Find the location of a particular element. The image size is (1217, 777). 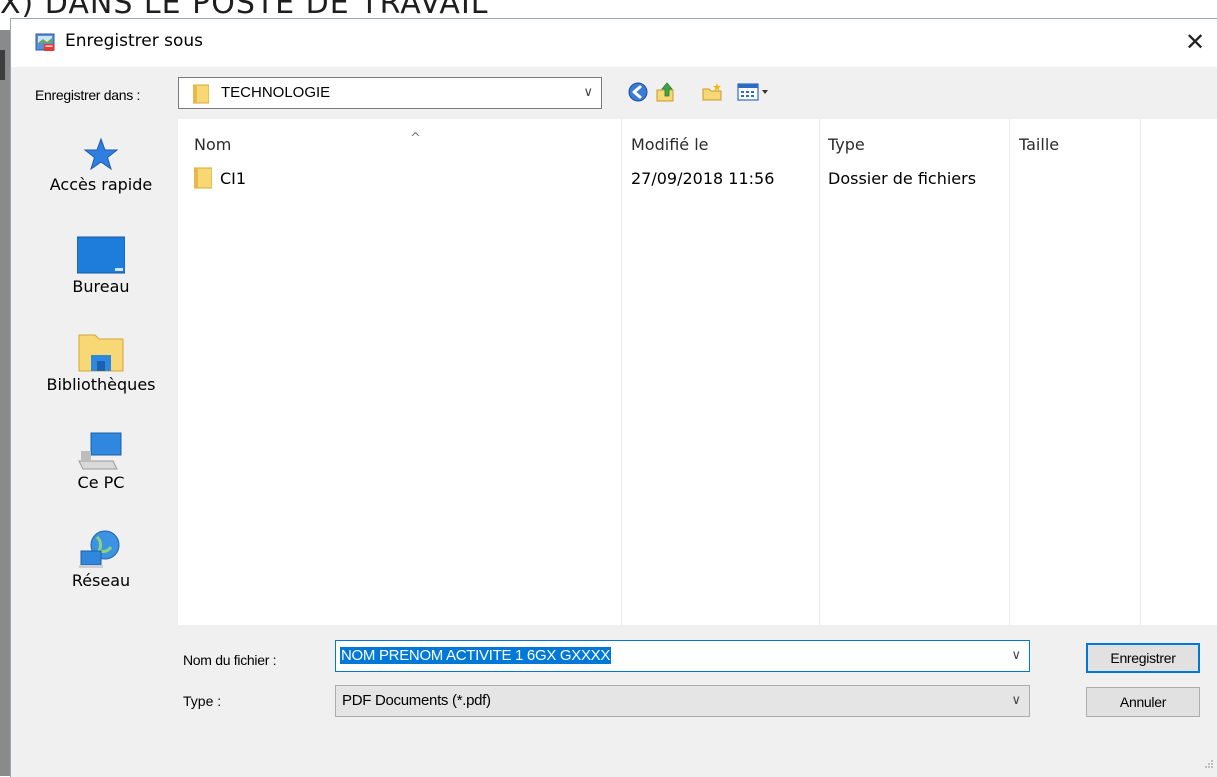

app-icon is located at coordinates (45, 42).